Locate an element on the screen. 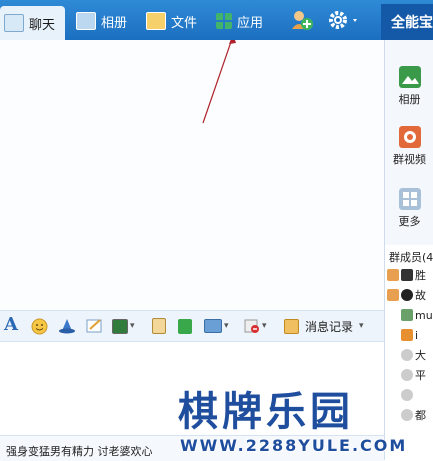  member-item: i is located at coordinates (409, 335).